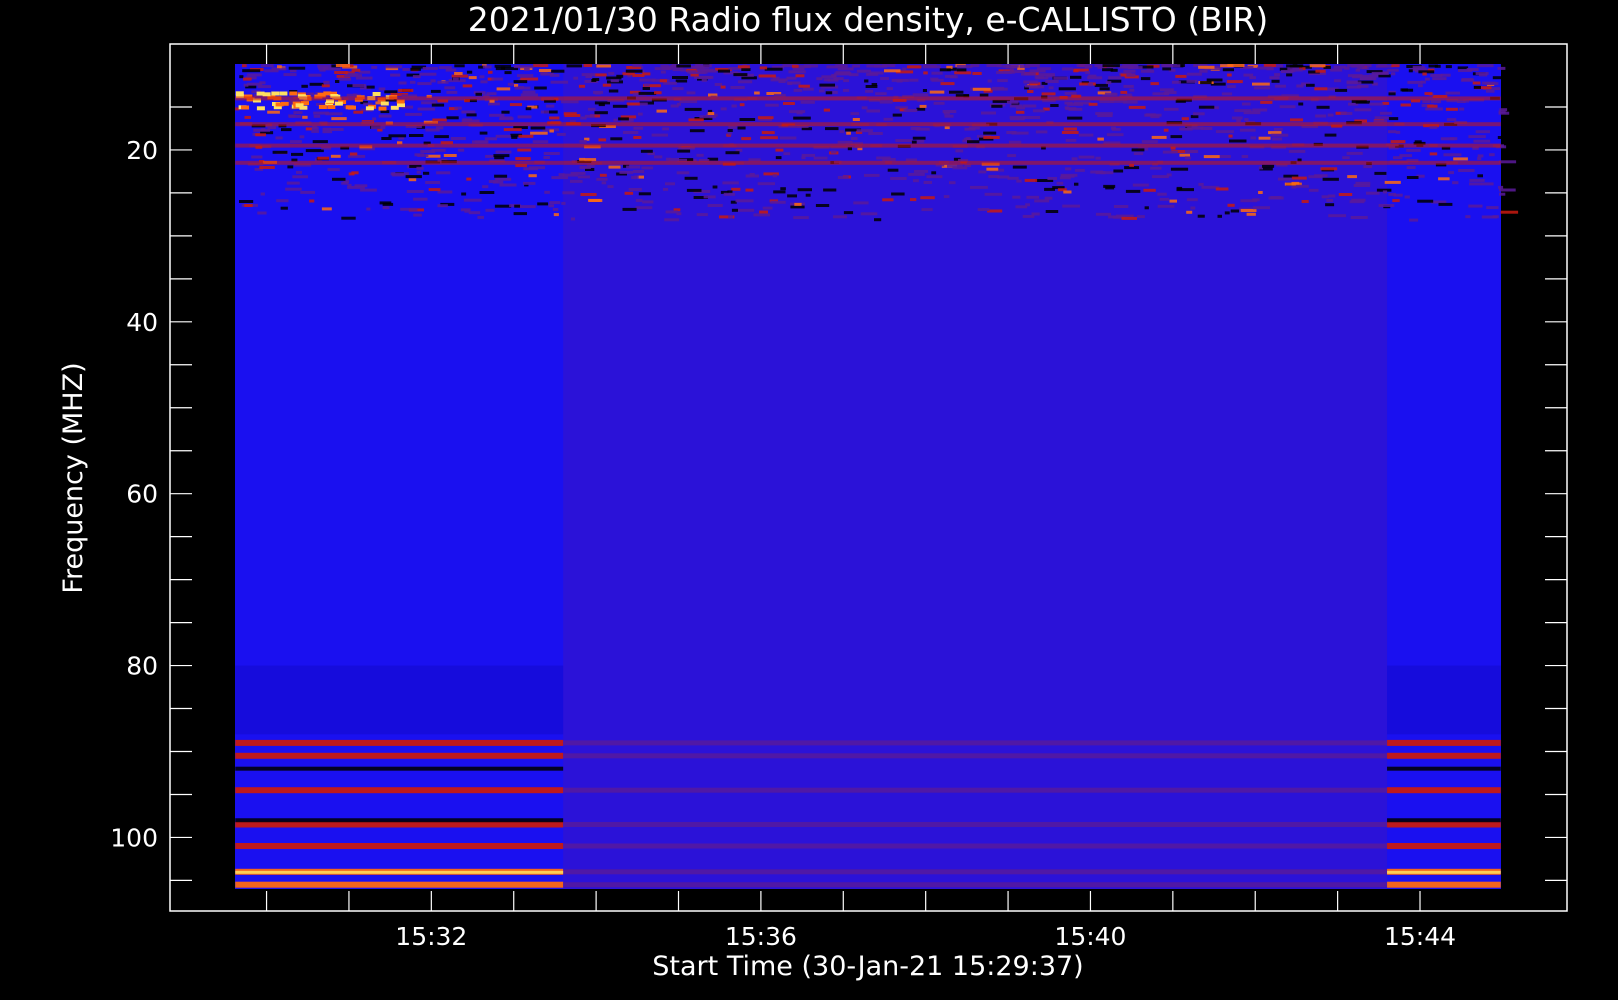  I want to click on x-tick-label: 15:44, so click(1420, 936).